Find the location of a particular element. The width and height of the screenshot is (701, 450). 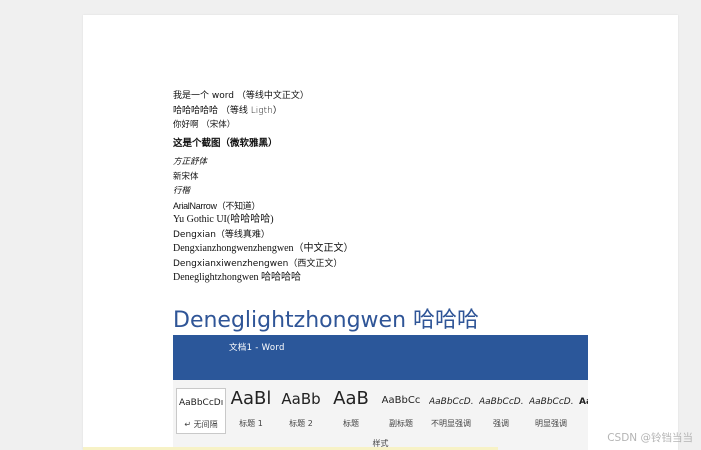

style-heading-2: AaBb 标题 2 is located at coordinates (301, 410).